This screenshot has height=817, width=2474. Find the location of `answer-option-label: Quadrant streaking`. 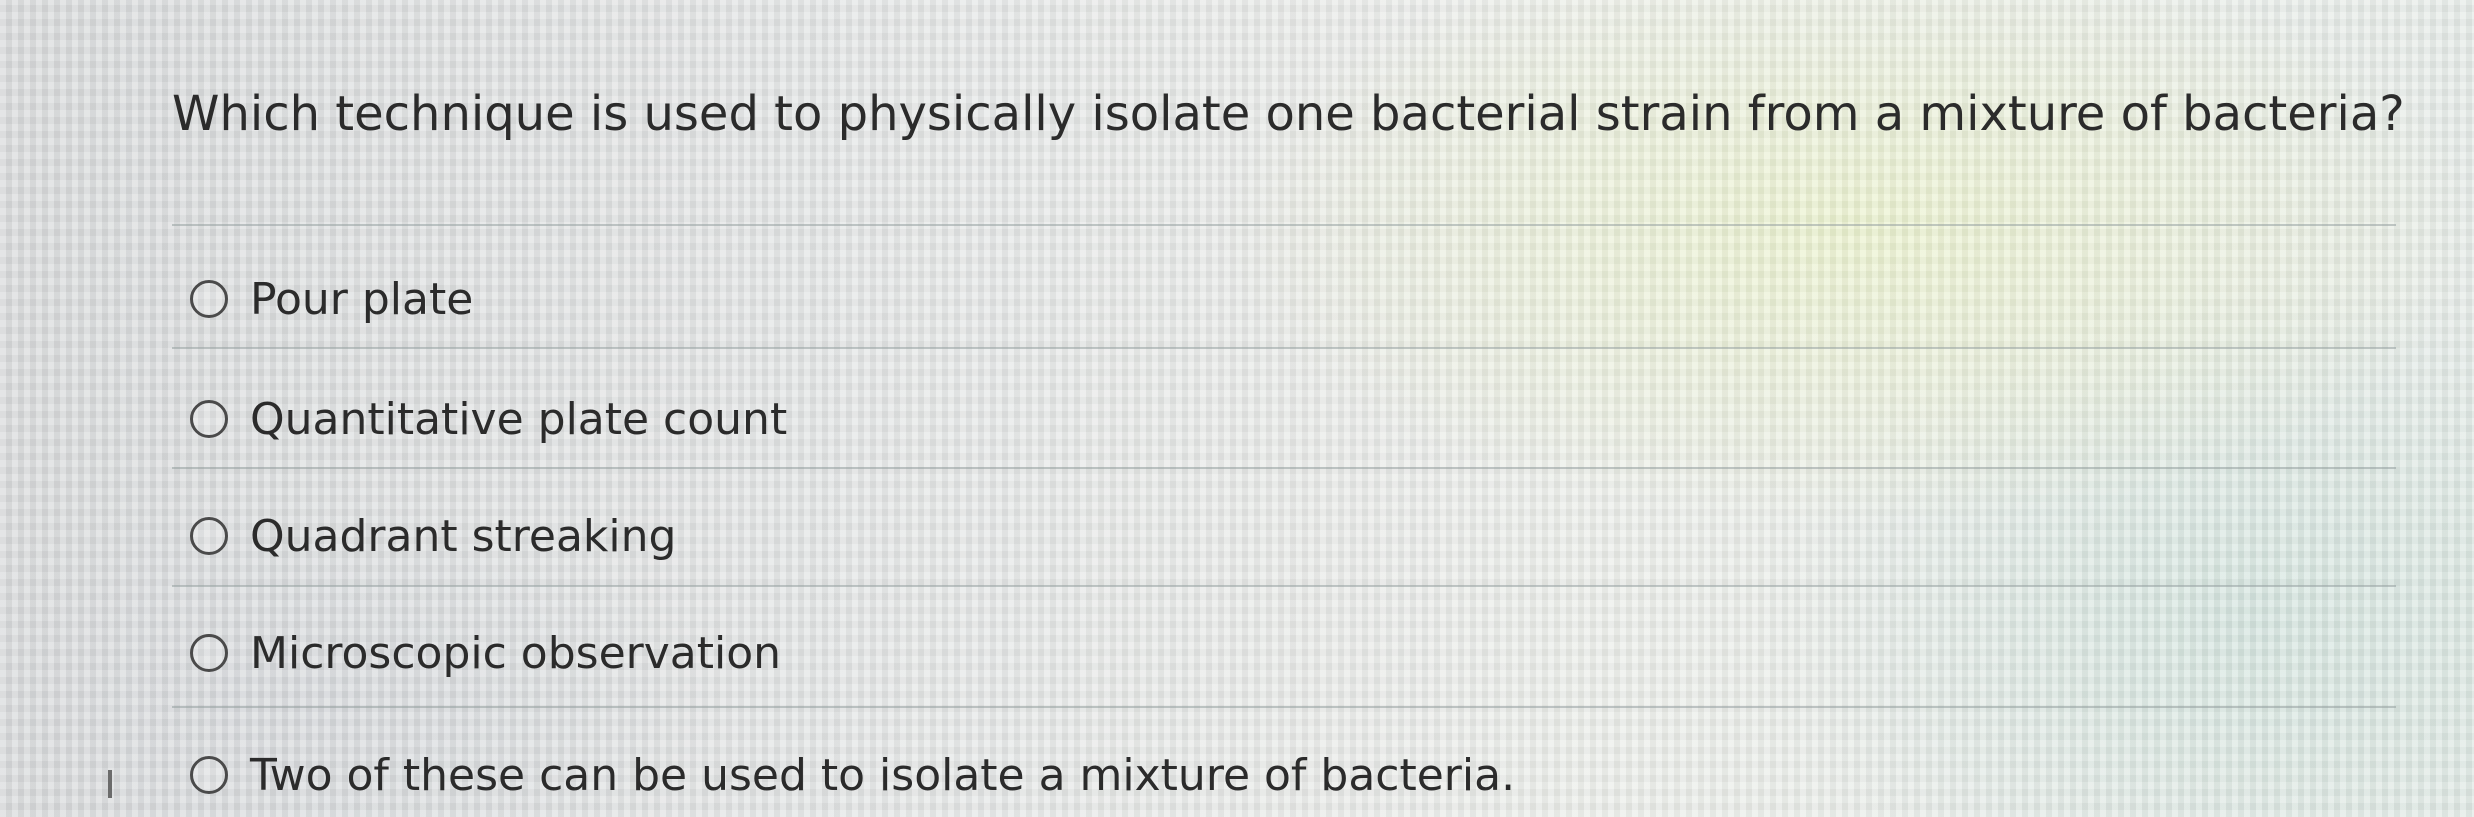

answer-option-label: Quadrant streaking is located at coordinates (463, 536).